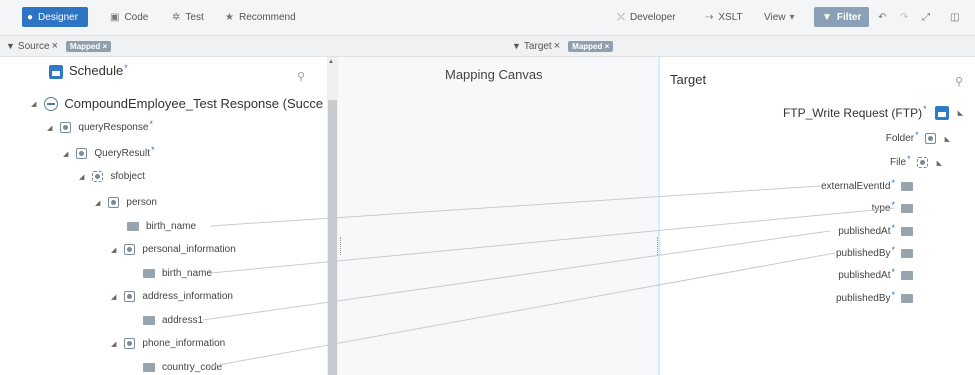  I want to click on filter-button: ▼ Filter, so click(842, 17).